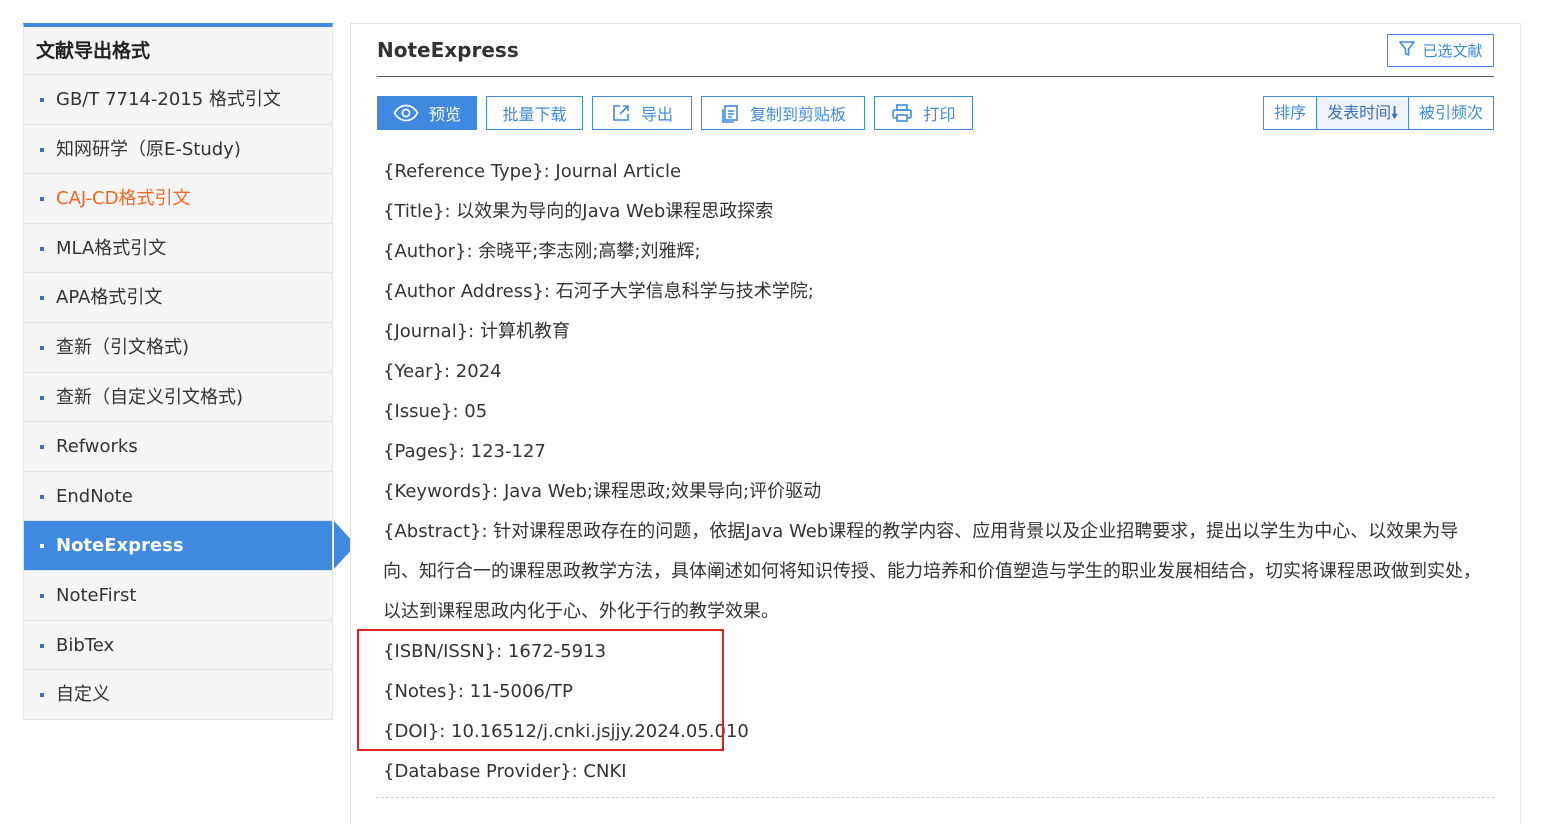 Image resolution: width=1555 pixels, height=824 pixels. Describe the element at coordinates (902, 113) in the screenshot. I see `printer-icon` at that location.